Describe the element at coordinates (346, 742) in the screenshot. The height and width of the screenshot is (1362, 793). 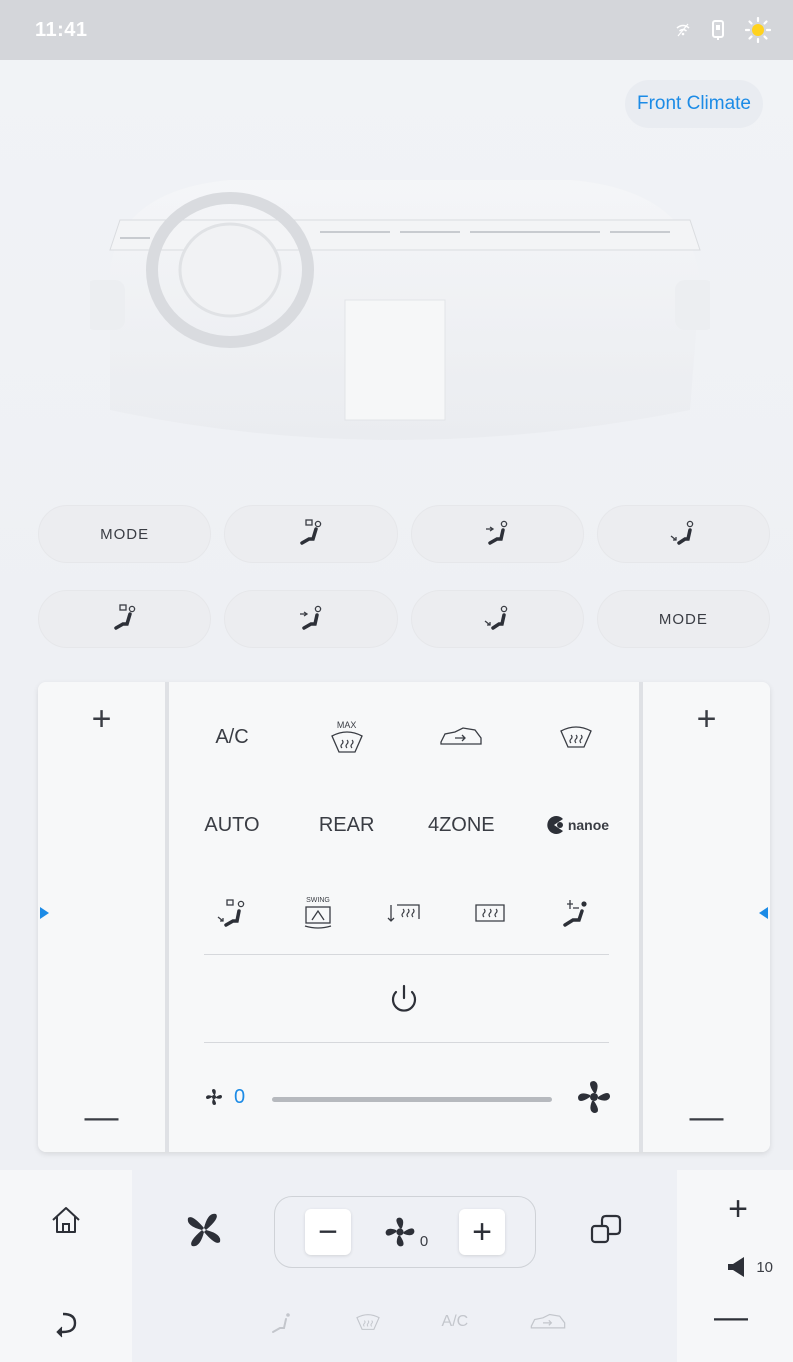
I see `max-defrost-icon` at that location.